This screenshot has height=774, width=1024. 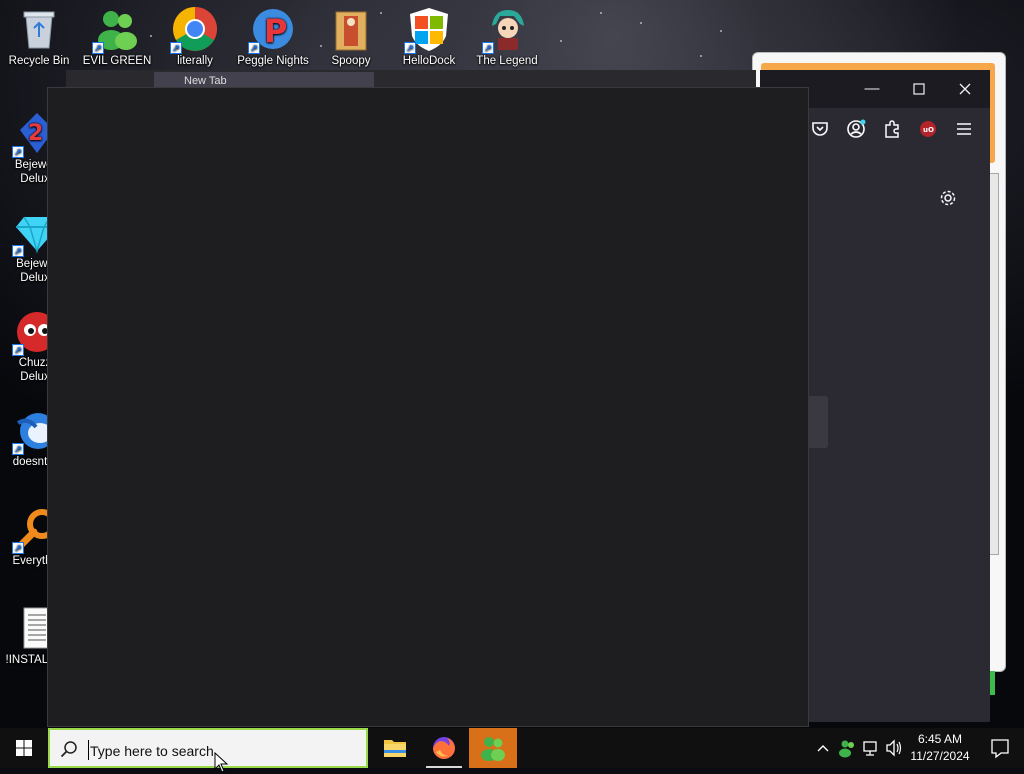 I want to click on desktop-icon-recycle-bin: Recycle Bin, so click(x=39, y=35).